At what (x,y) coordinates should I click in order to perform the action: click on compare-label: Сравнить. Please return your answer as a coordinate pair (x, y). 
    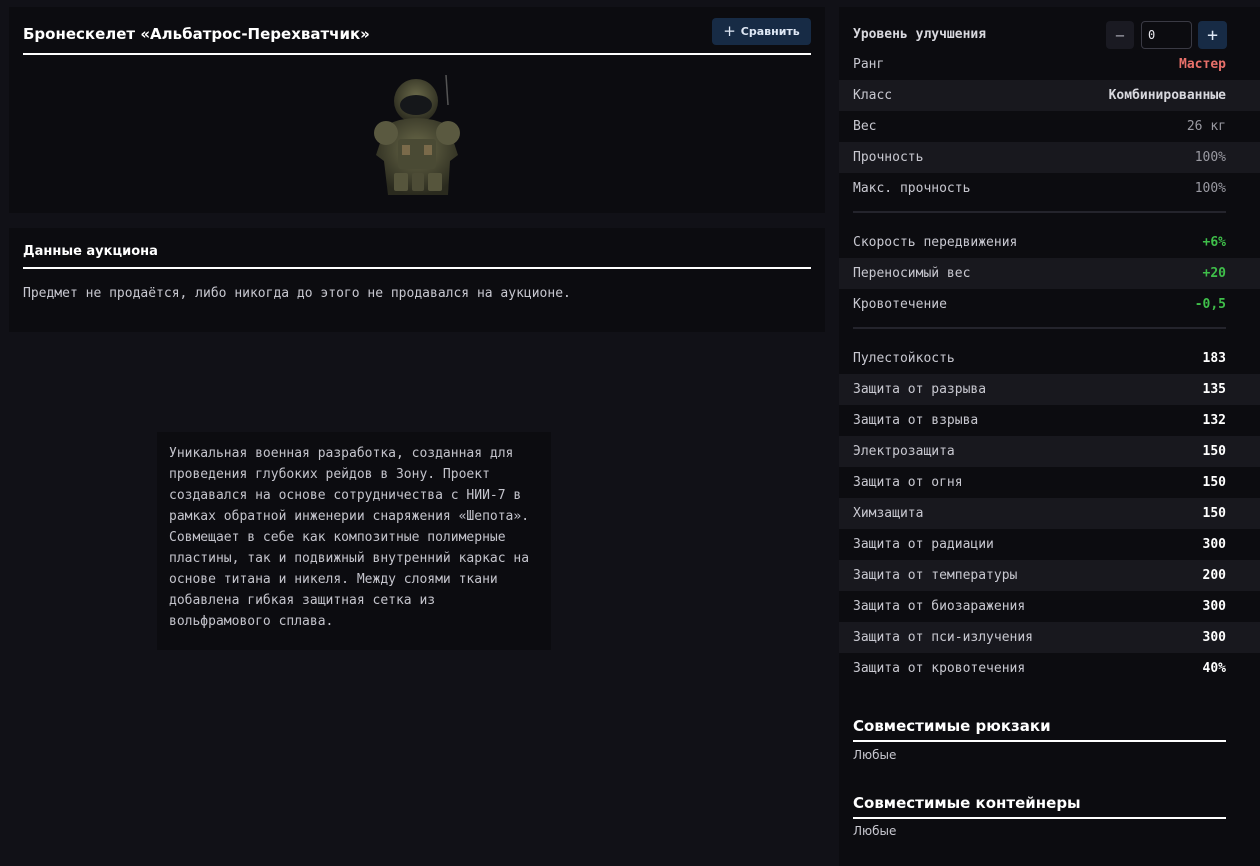
    Looking at the image, I should click on (770, 31).